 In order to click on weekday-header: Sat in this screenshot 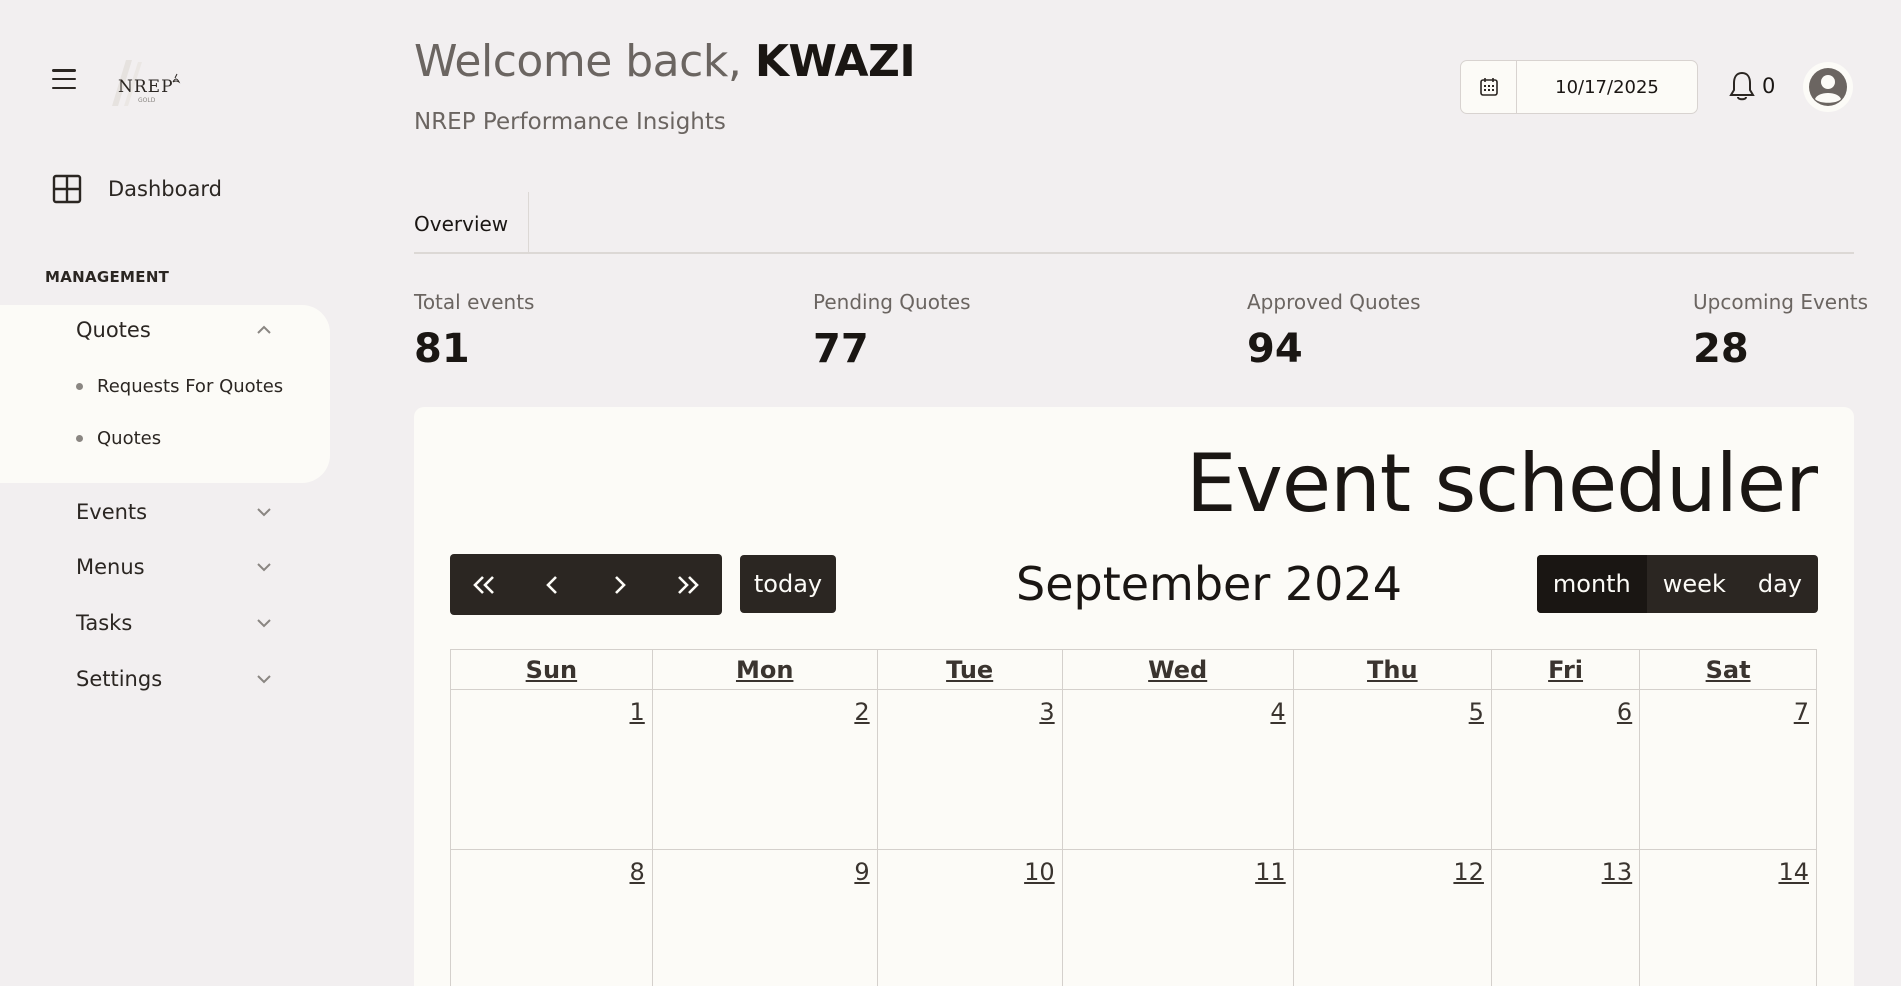, I will do `click(1728, 669)`.